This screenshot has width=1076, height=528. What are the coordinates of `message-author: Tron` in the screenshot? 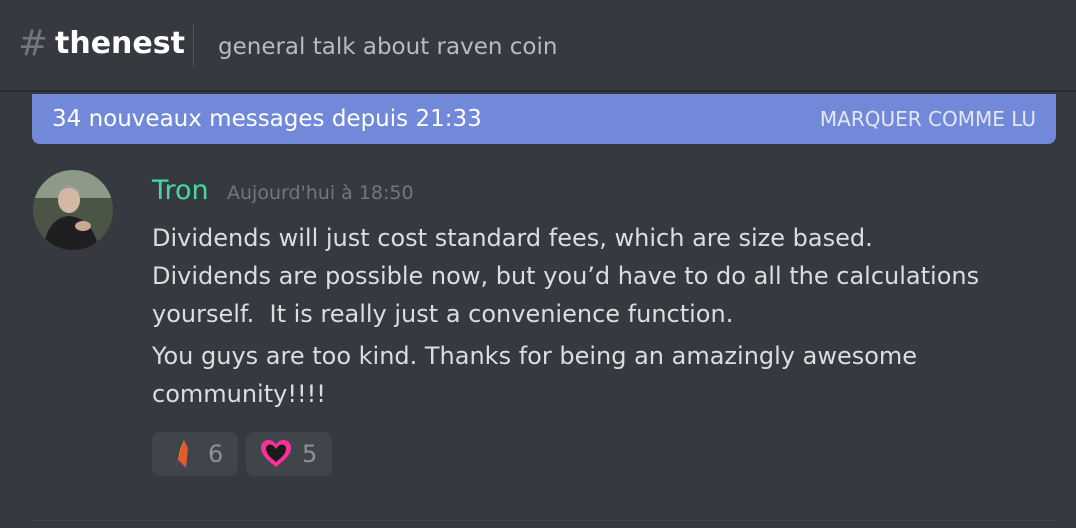 It's located at (180, 191).